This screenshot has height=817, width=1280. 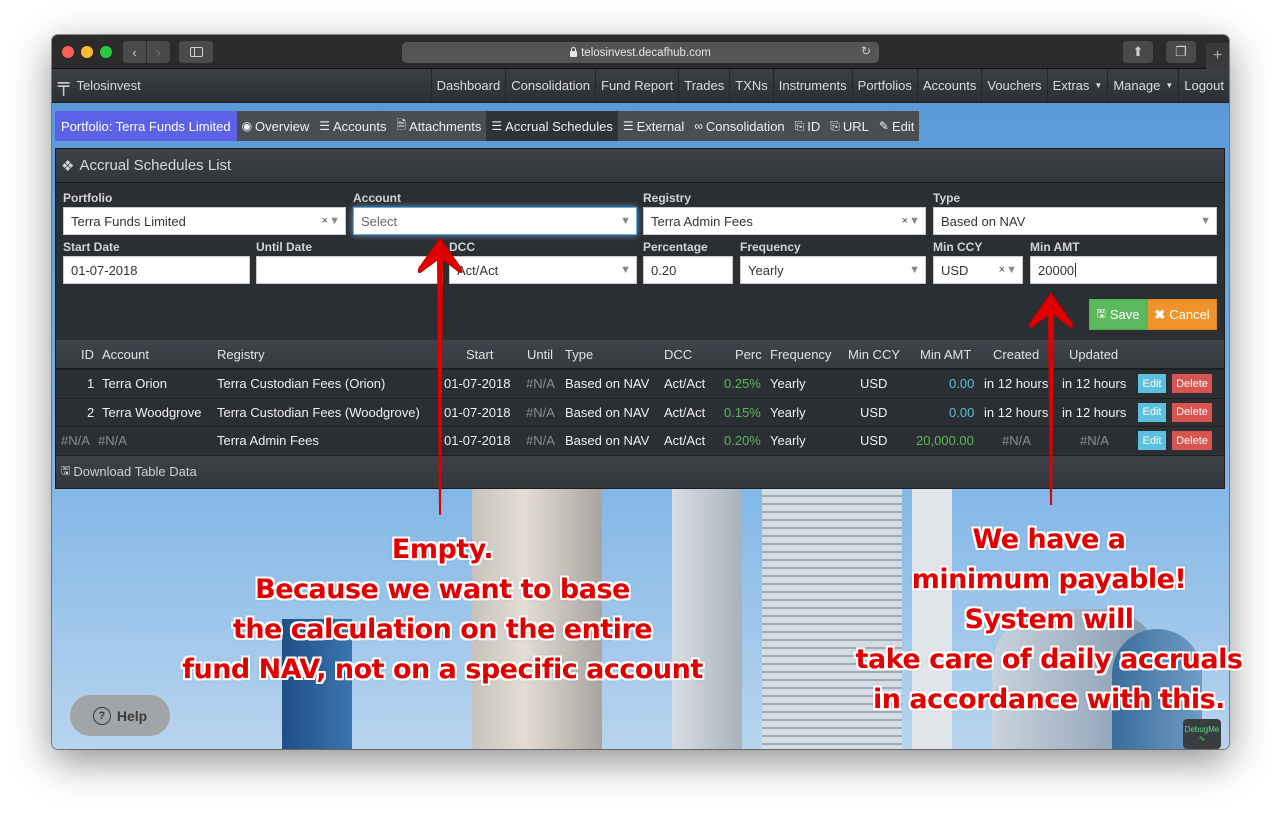 I want to click on new-tab-button: +, so click(x=1217, y=56).